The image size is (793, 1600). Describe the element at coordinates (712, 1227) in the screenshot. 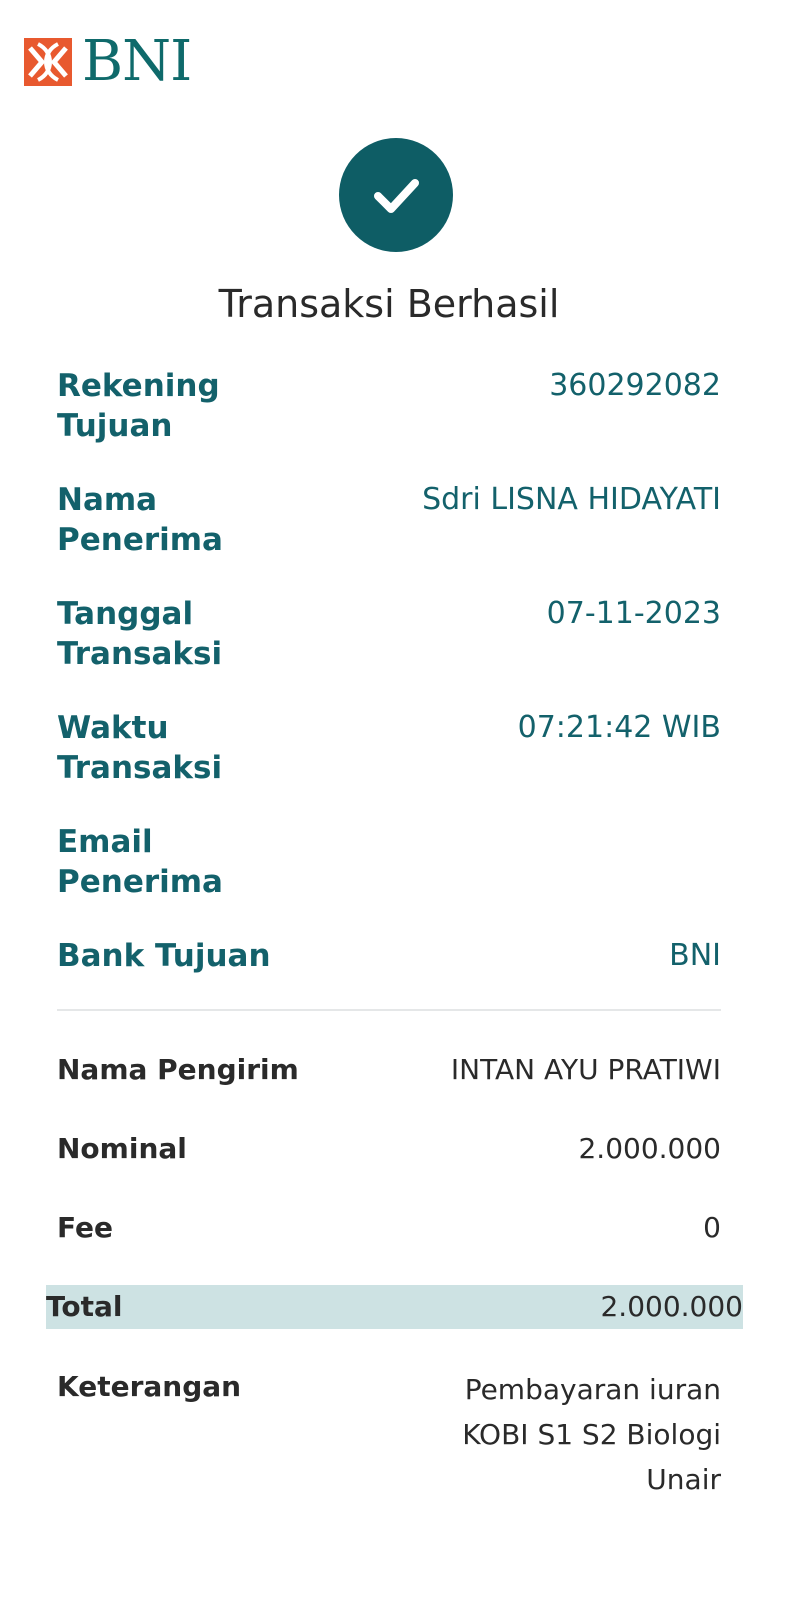

I see `fee-value: 0` at that location.